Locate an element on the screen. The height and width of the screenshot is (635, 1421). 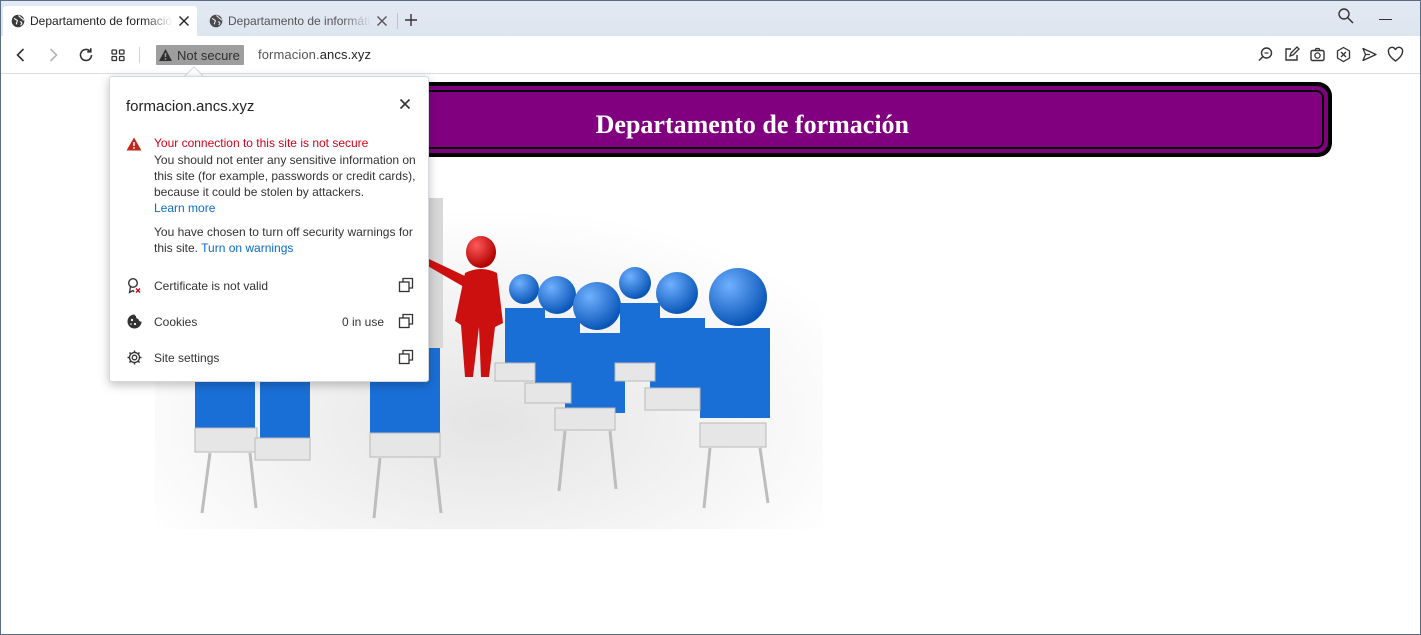
close-popup-icon is located at coordinates (405, 104).